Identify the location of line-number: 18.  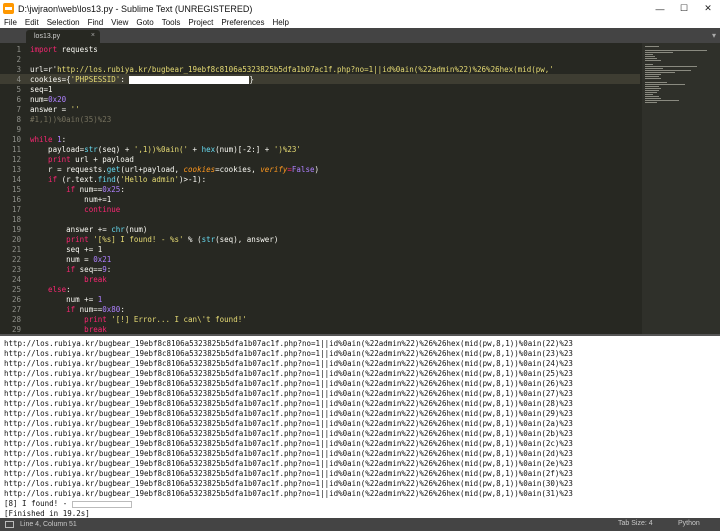
(16, 219).